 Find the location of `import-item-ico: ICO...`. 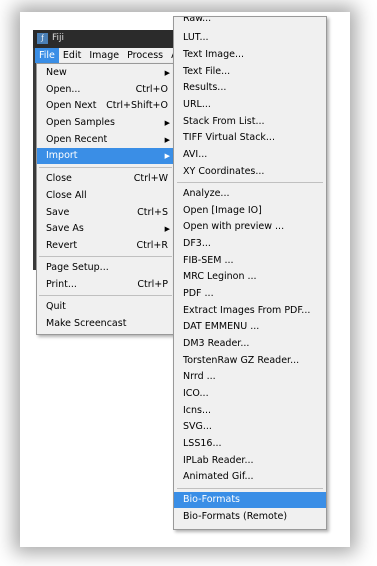

import-item-ico: ICO... is located at coordinates (250, 394).